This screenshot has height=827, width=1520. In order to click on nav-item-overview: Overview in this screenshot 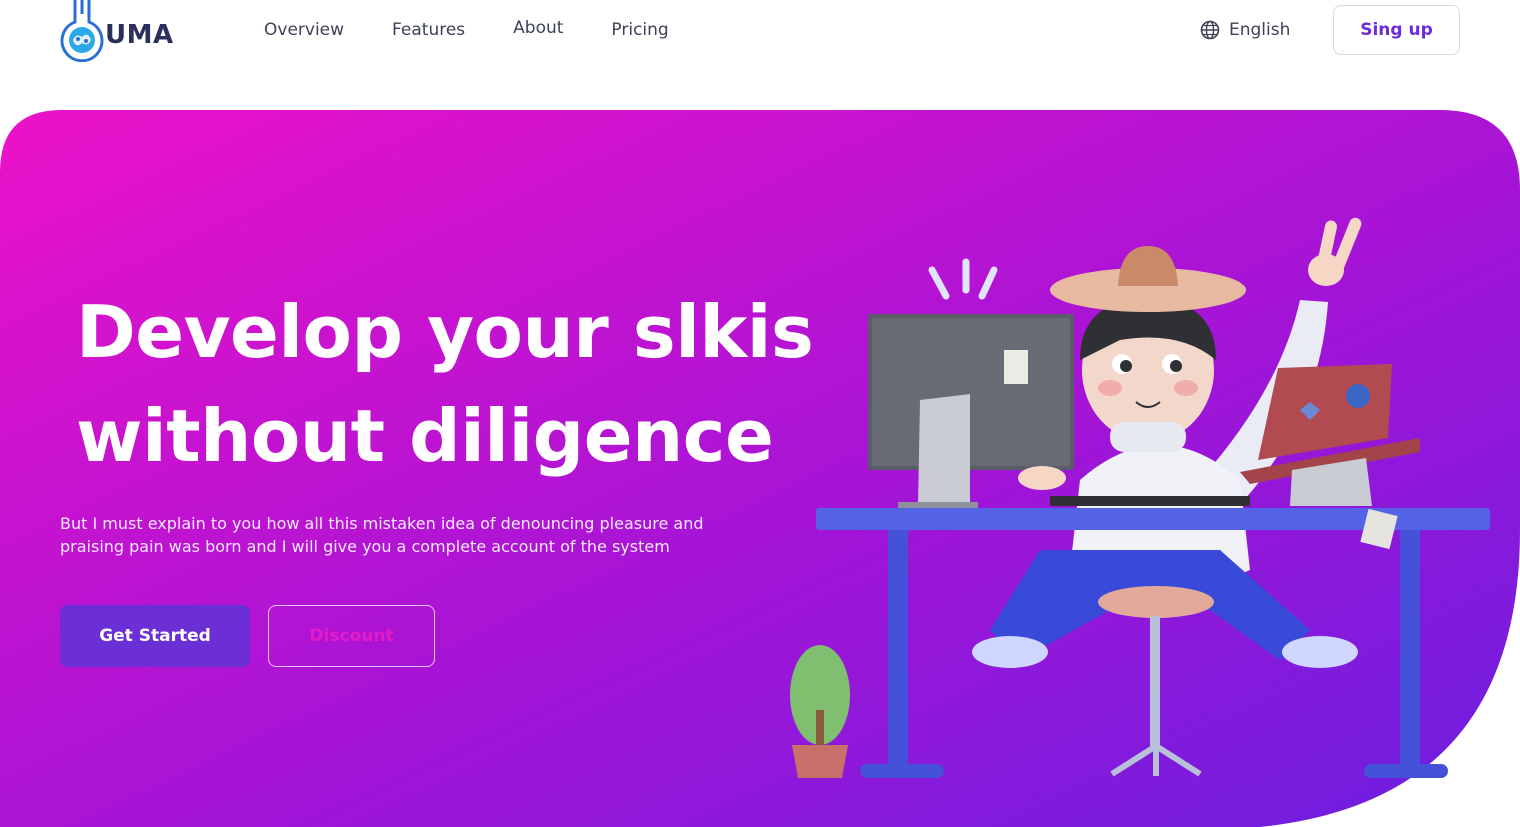, I will do `click(304, 30)`.